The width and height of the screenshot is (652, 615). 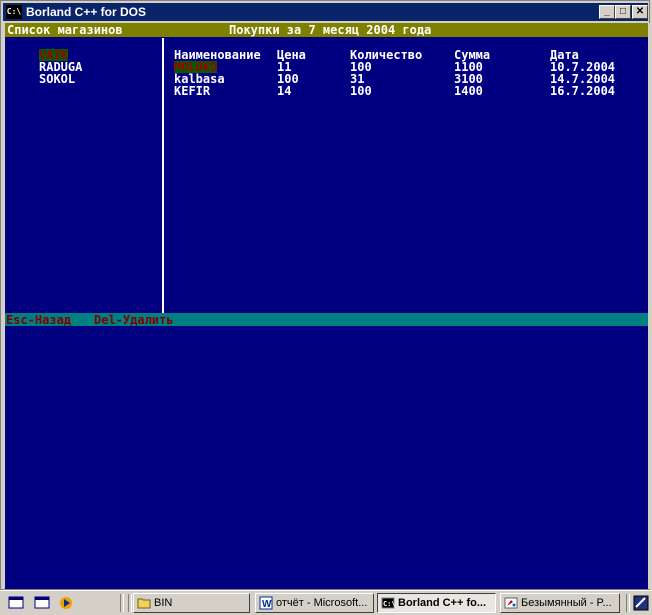 What do you see at coordinates (134, 320) in the screenshot?
I see `del-delete-hint: Del-Удалить` at bounding box center [134, 320].